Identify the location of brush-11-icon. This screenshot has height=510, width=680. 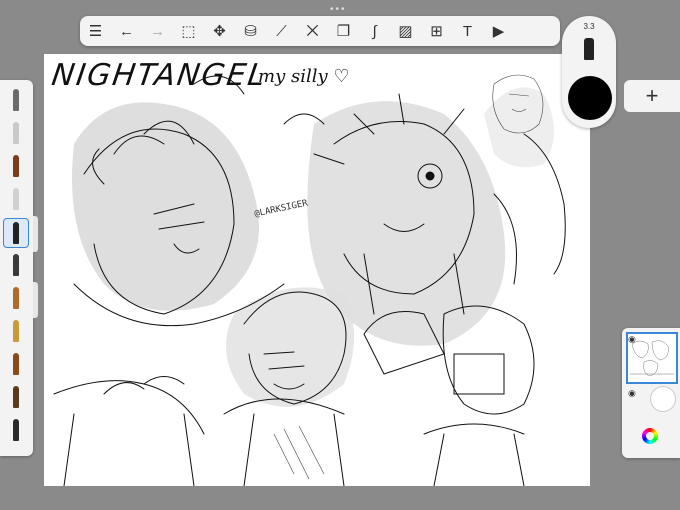
(16, 430).